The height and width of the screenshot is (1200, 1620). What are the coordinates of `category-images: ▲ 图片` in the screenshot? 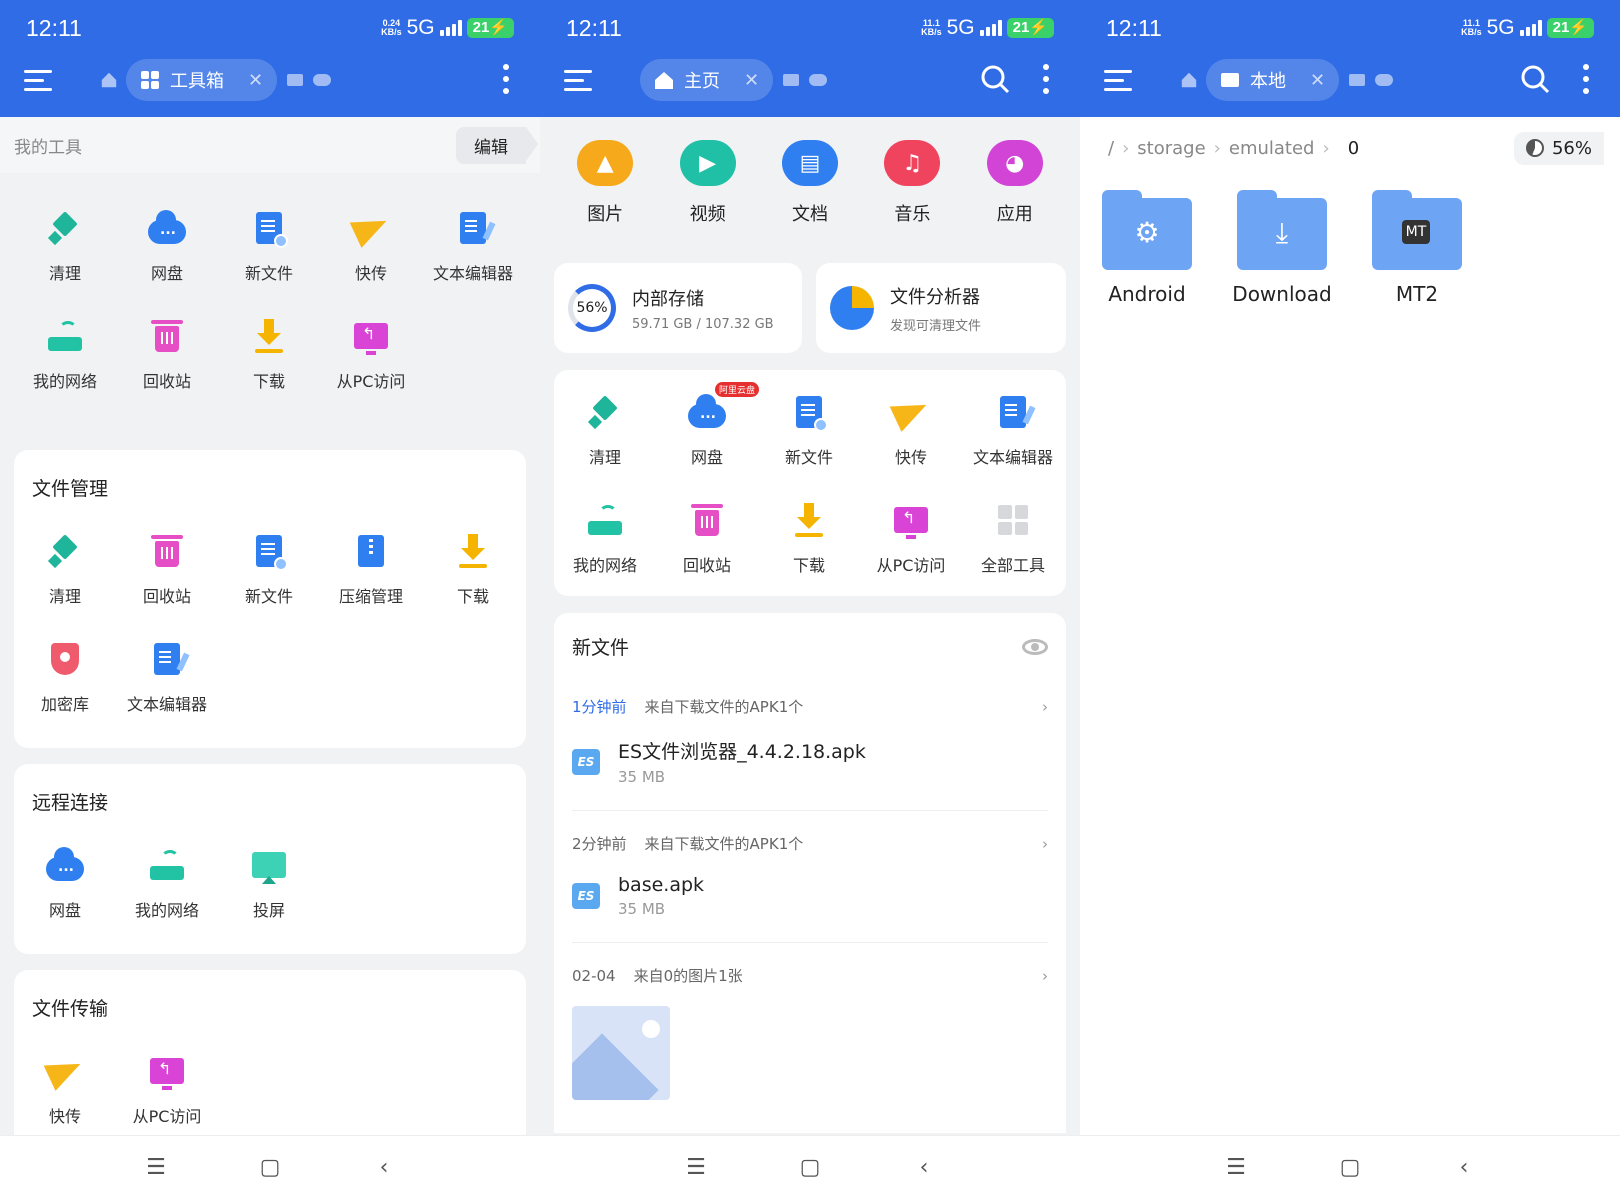 It's located at (605, 183).